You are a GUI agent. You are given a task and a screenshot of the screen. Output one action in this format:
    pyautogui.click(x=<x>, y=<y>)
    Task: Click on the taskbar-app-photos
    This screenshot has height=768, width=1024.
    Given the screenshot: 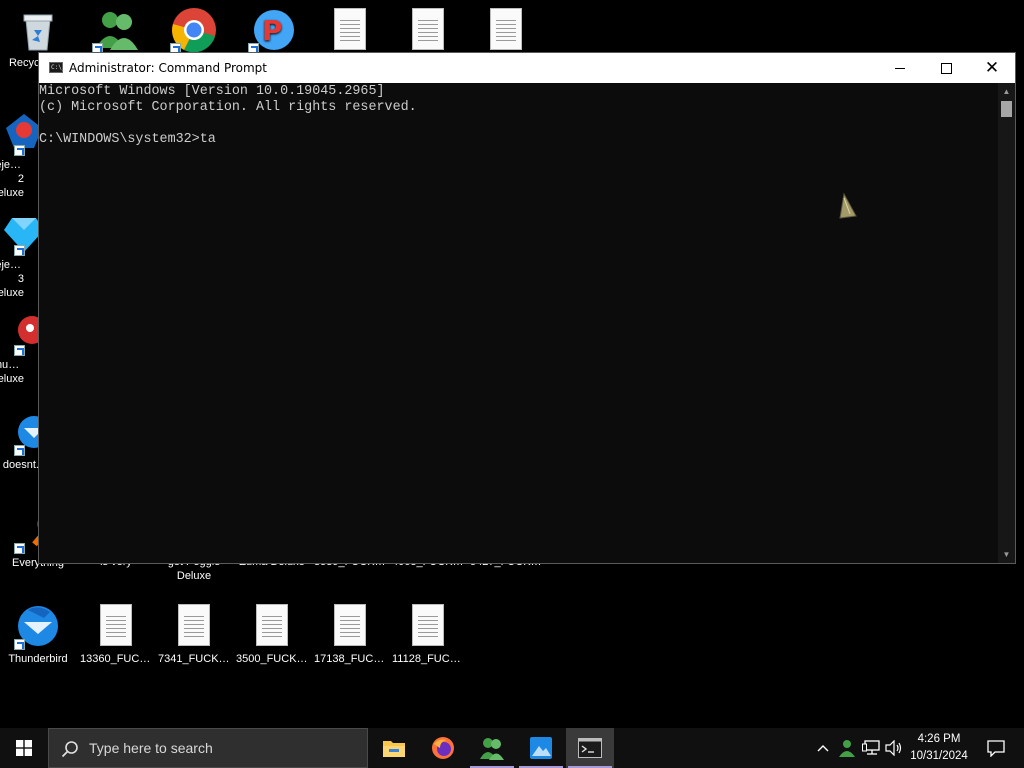 What is the action you would take?
    pyautogui.click(x=541, y=748)
    